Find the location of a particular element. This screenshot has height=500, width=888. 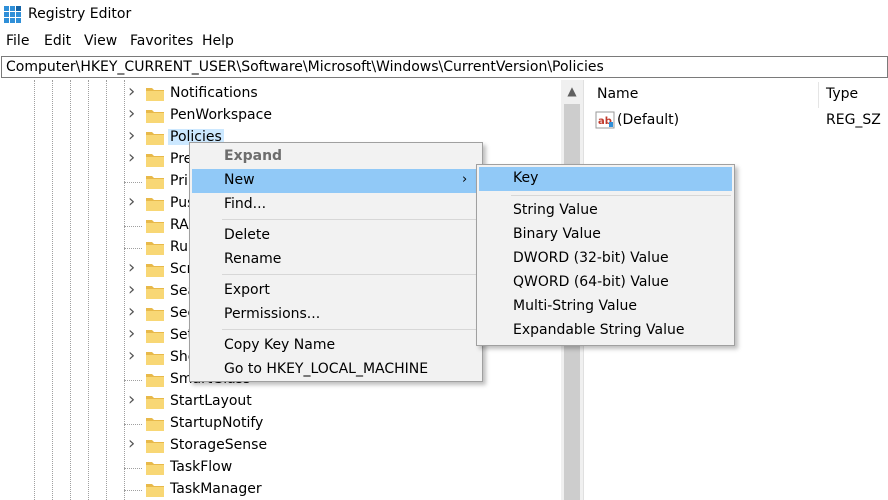

submenu-item-multi-string: Multi-String Value is located at coordinates (605, 307).